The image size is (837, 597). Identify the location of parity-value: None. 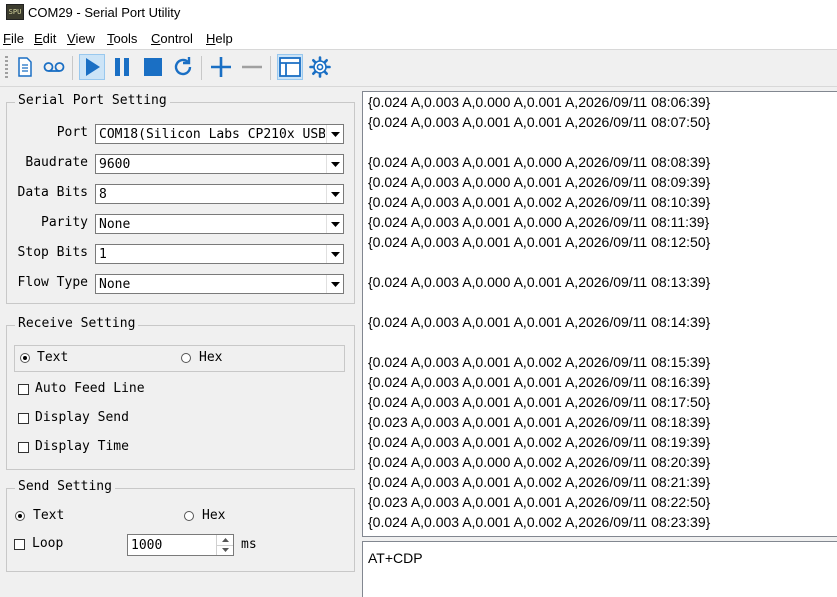
(115, 224).